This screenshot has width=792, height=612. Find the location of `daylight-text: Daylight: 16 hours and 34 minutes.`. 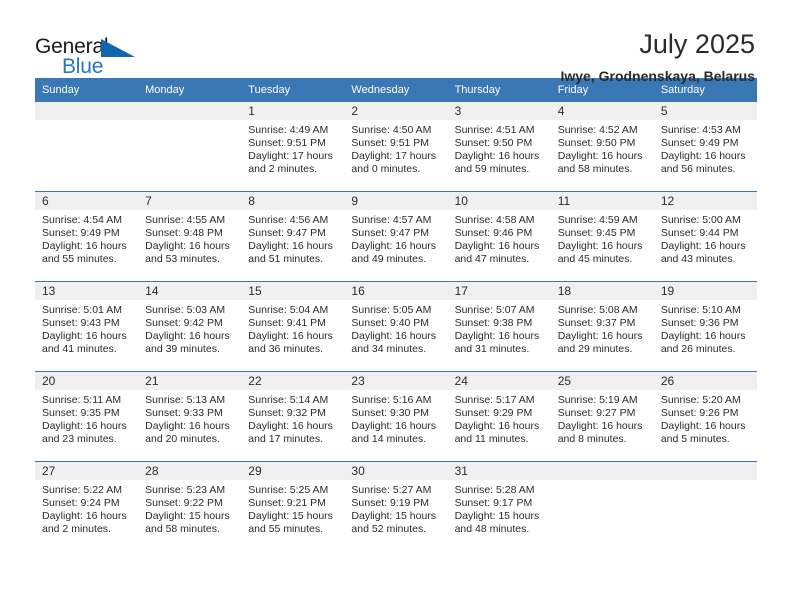

daylight-text: Daylight: 16 hours and 34 minutes. is located at coordinates (394, 342).